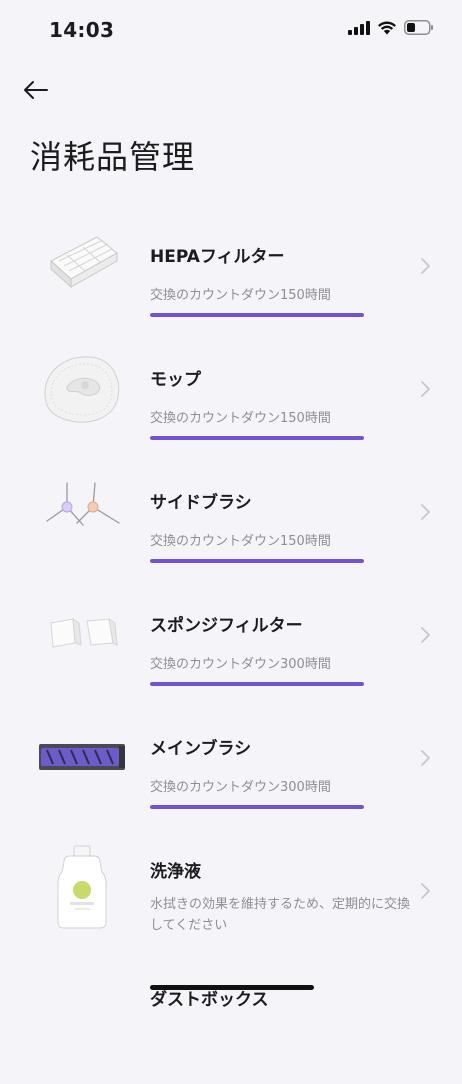 Image resolution: width=462 pixels, height=1084 pixels. What do you see at coordinates (280, 915) in the screenshot?
I see `item-description: 水拭きの効果を維持するため、定期的に交換してください` at bounding box center [280, 915].